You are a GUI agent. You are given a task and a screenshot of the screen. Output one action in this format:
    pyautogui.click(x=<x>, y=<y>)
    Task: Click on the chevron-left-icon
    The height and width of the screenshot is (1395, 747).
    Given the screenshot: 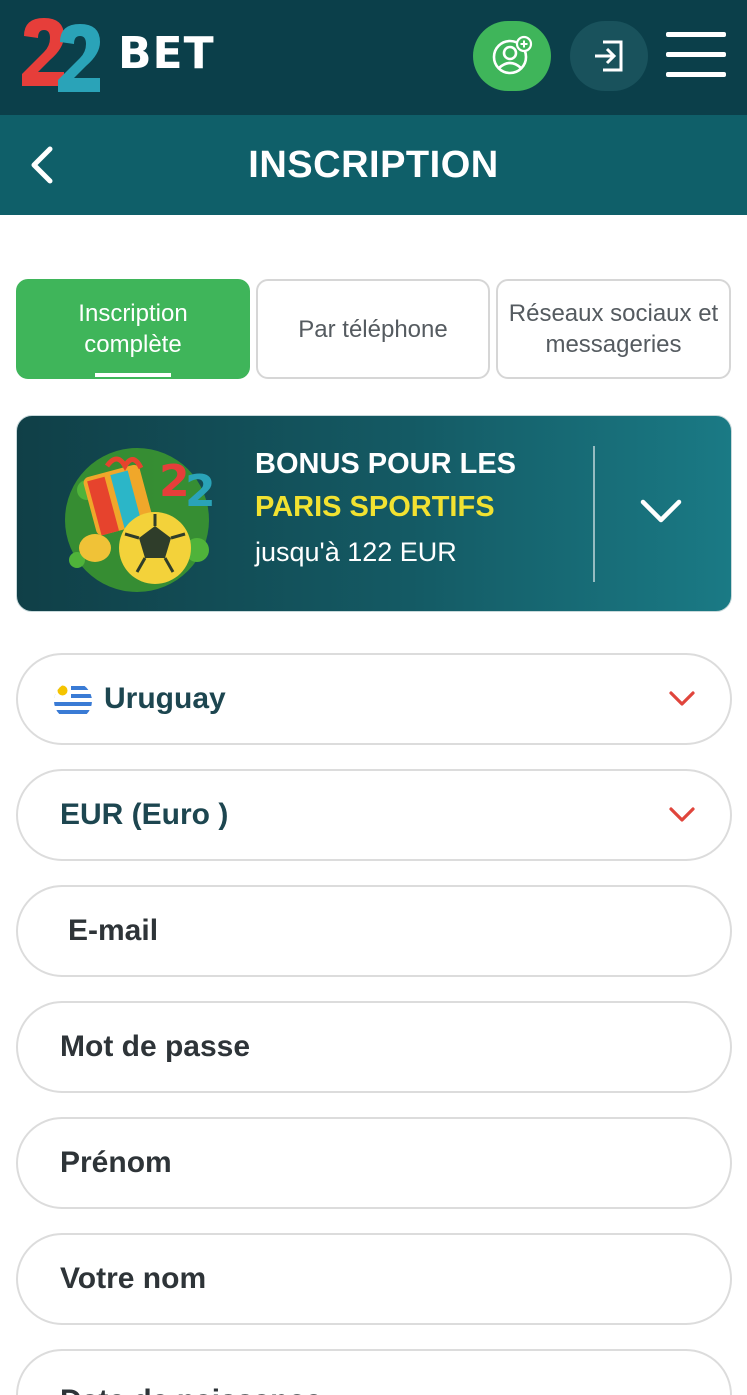 What is the action you would take?
    pyautogui.click(x=44, y=165)
    